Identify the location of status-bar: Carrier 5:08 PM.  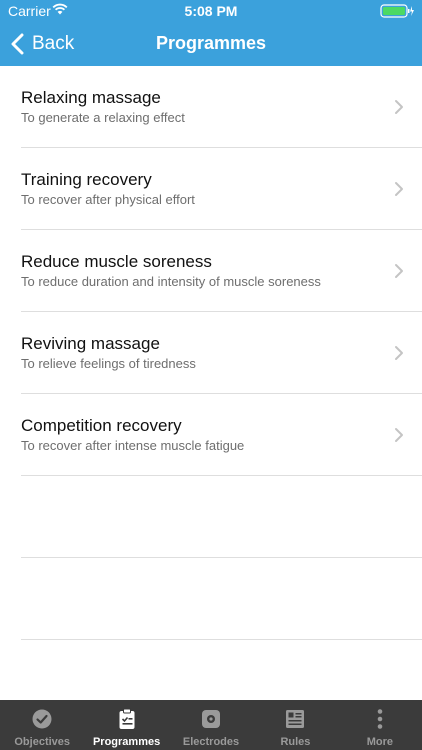
(211, 11).